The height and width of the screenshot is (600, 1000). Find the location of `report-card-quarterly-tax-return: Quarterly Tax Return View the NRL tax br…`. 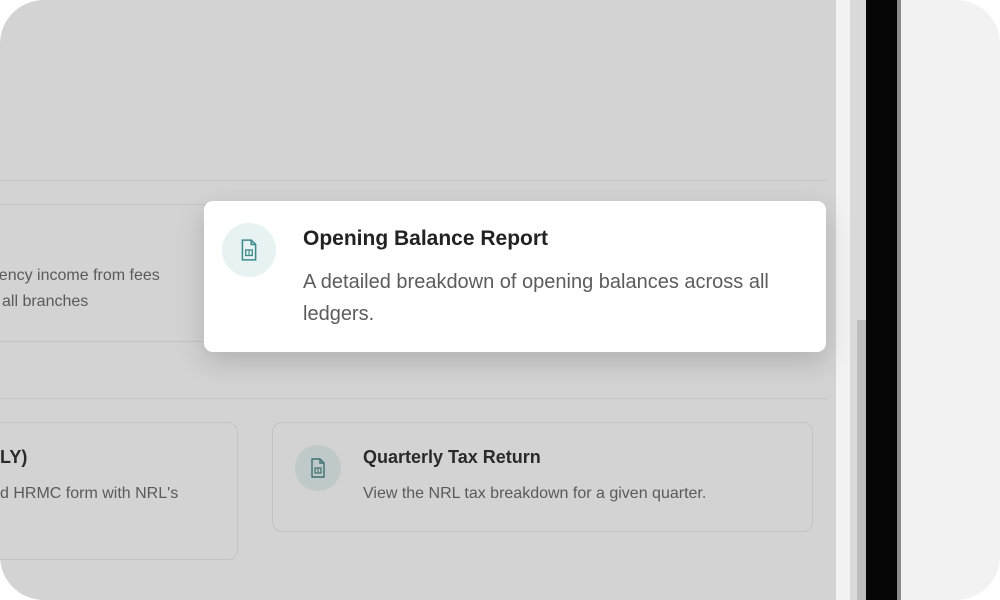

report-card-quarterly-tax-return: Quarterly Tax Return View the NRL tax br… is located at coordinates (542, 477).